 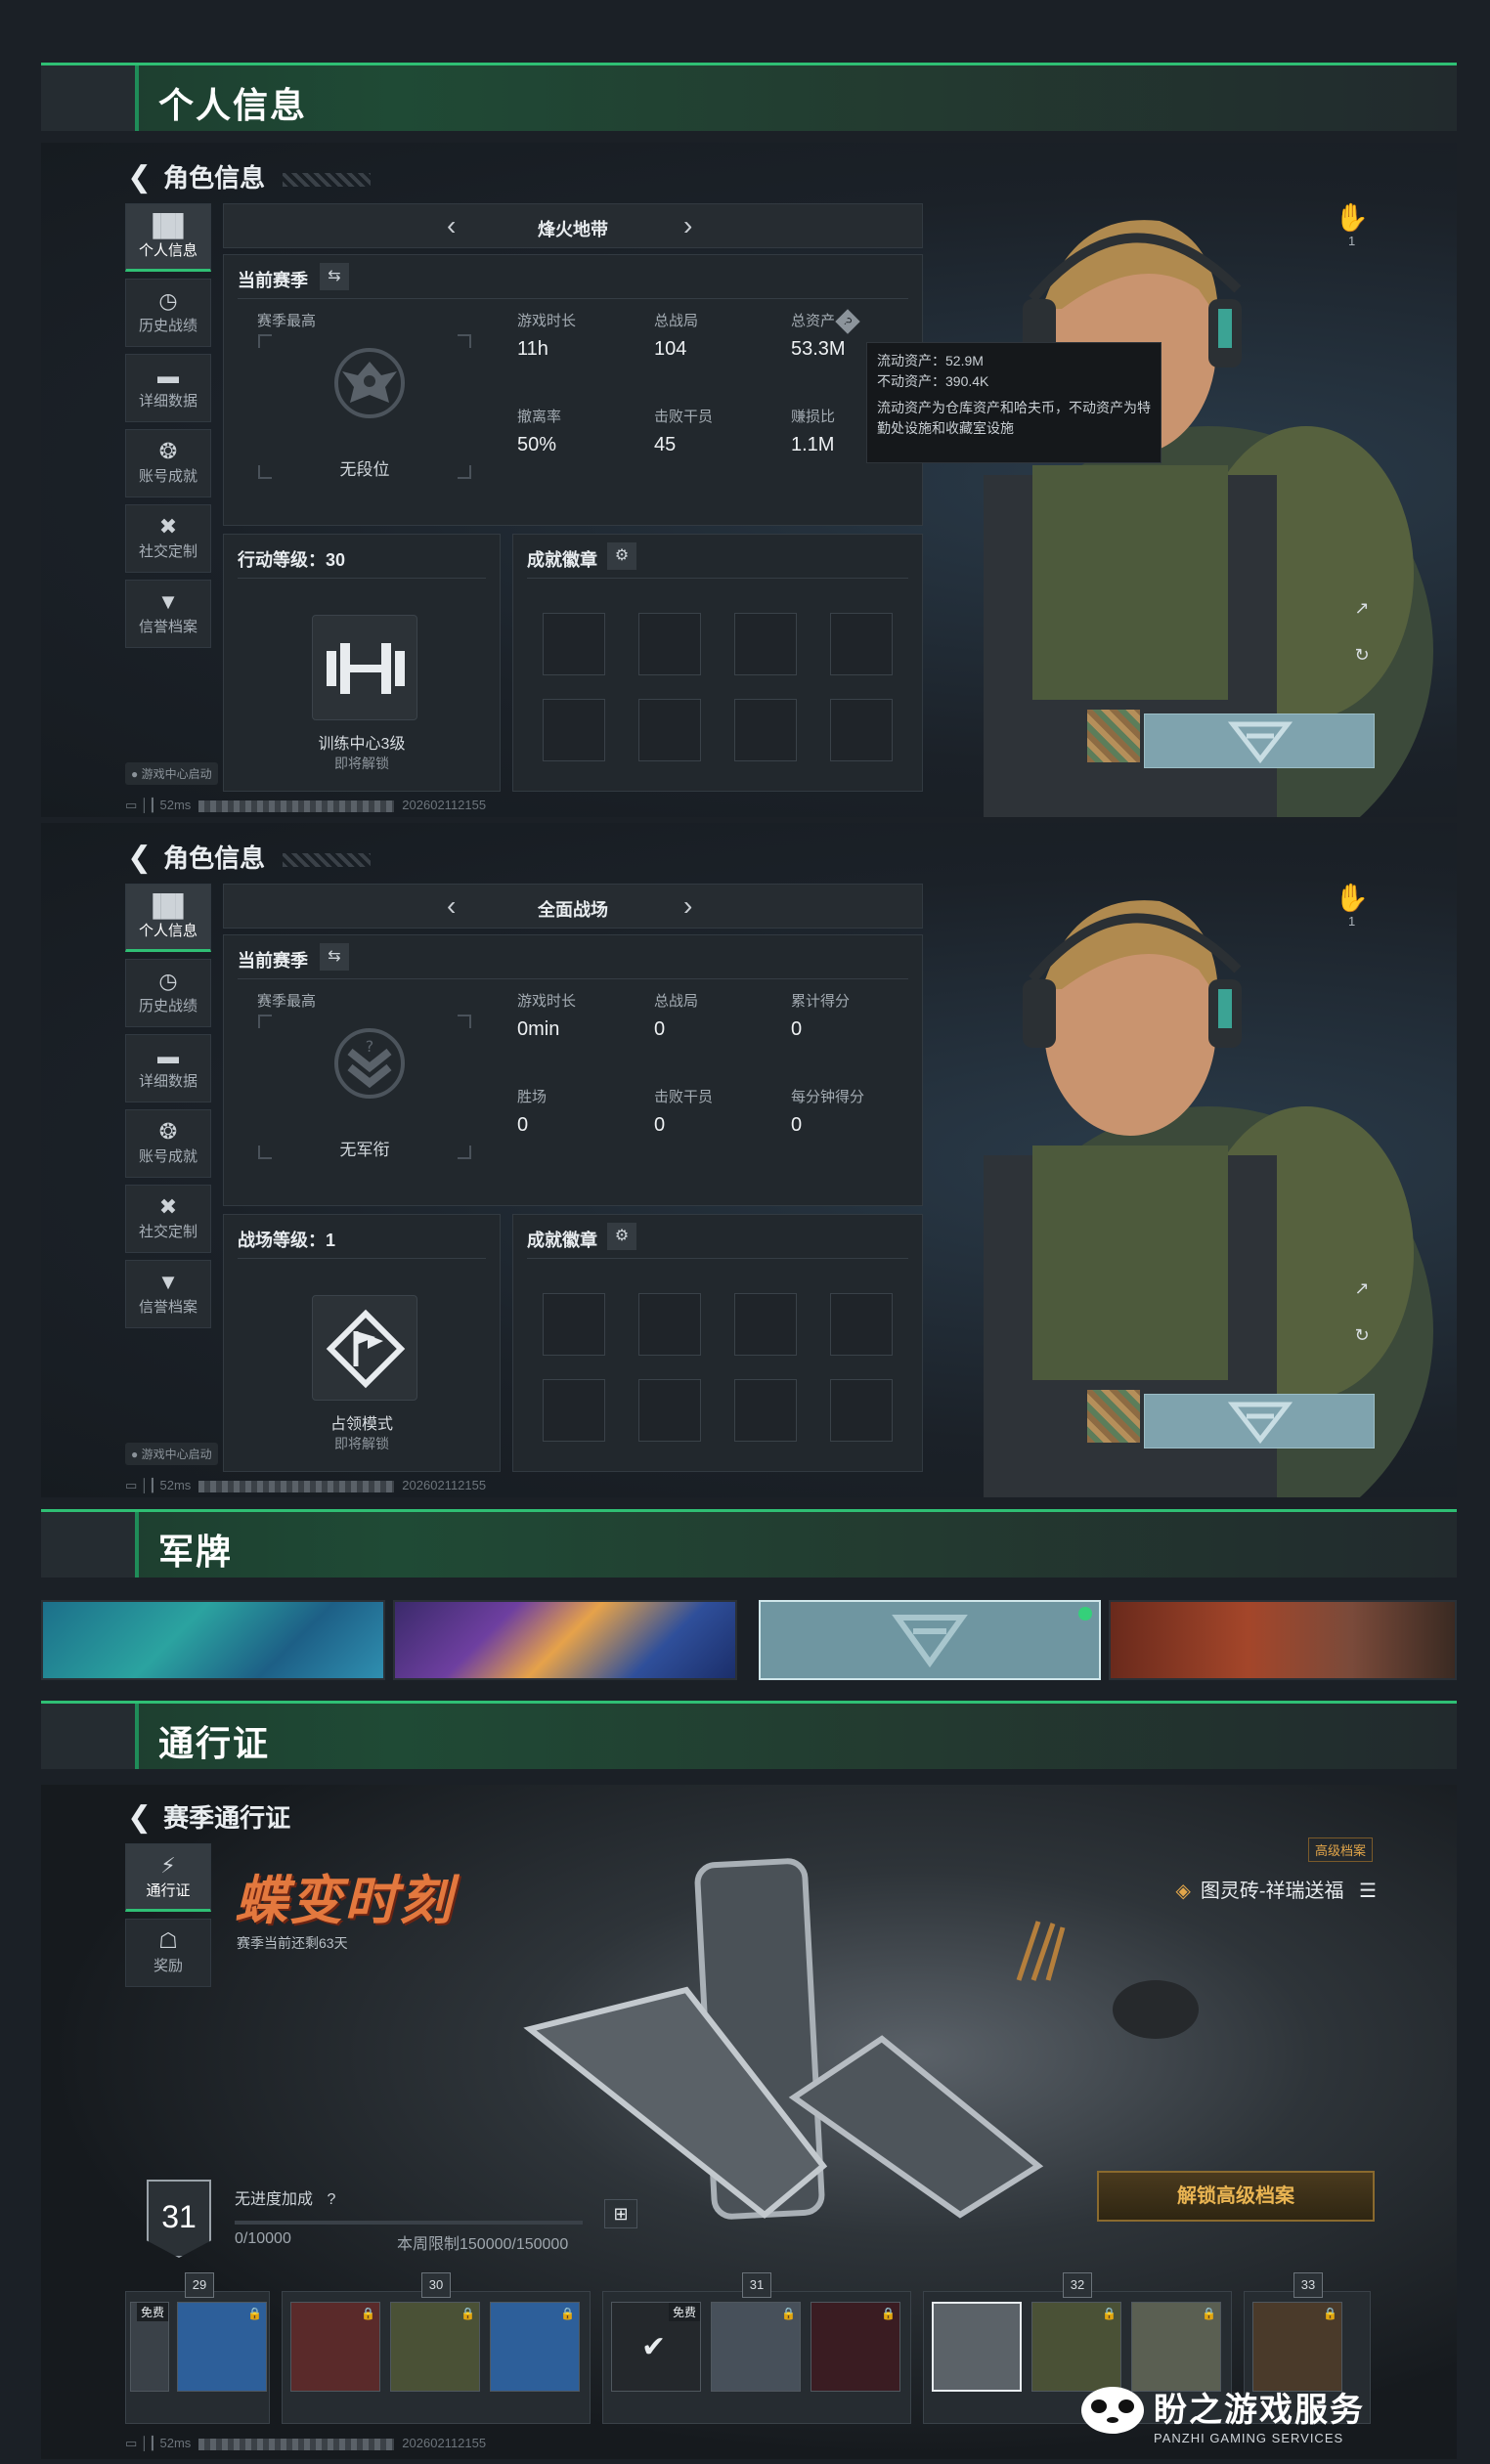 I want to click on tools-icon: ✖, so click(x=168, y=1206).